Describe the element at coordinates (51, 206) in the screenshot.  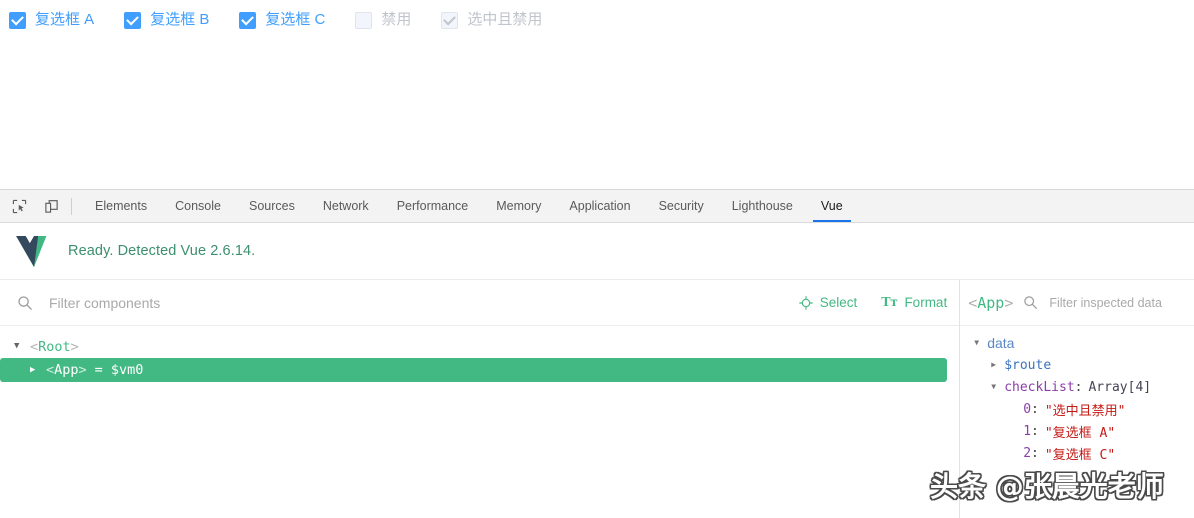
I see `device-toolbar-icon` at that location.